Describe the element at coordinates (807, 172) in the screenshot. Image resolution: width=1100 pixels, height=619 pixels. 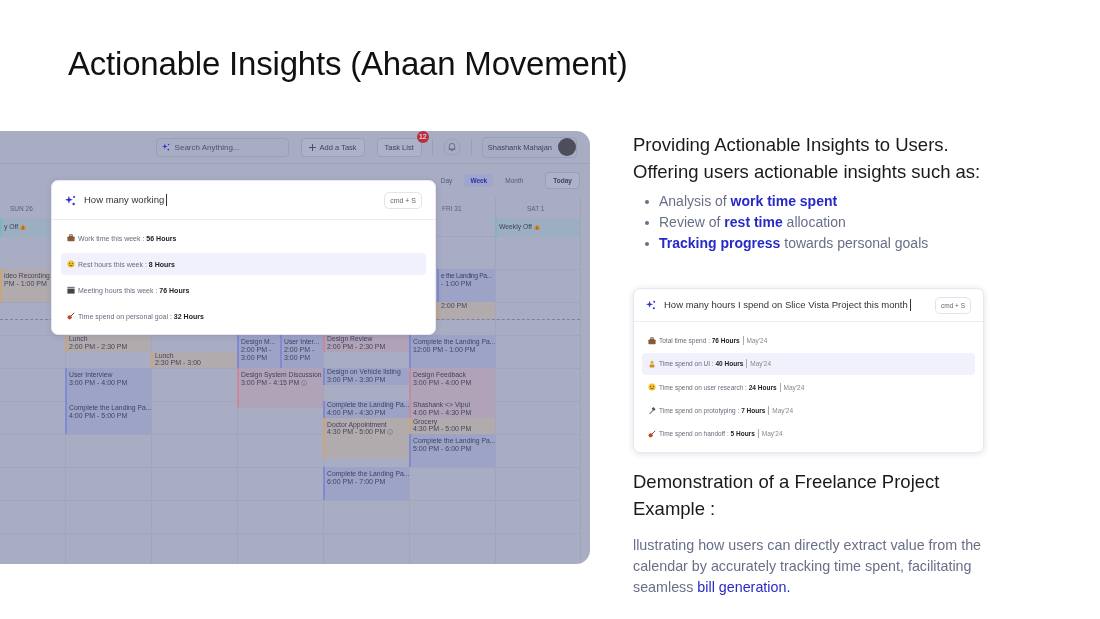
I see `heading-line: Offering users actionable insights such as:` at that location.